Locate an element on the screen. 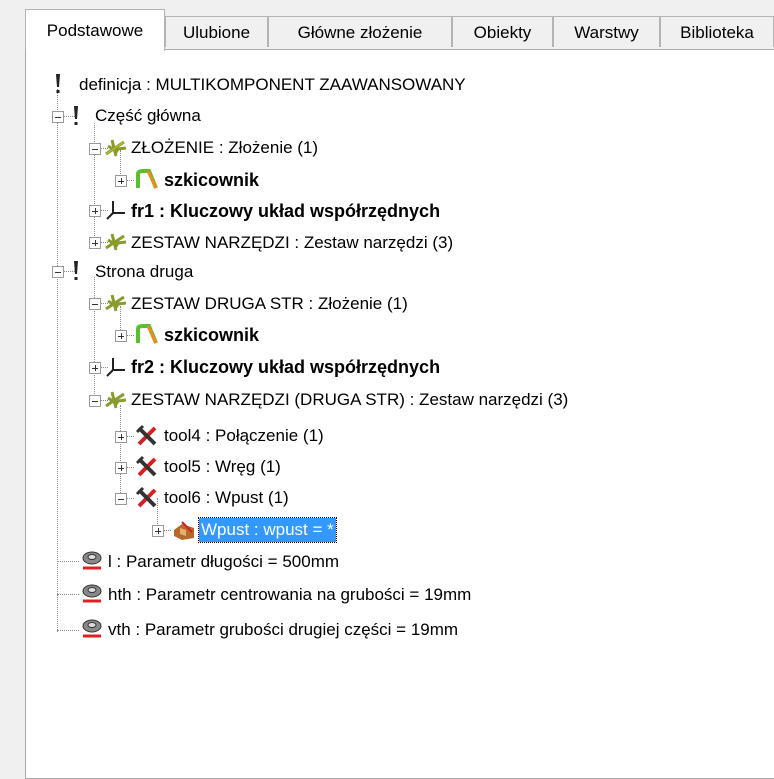 This screenshot has height=779, width=774. tree-item-label: l : Parametr długości = 500mm is located at coordinates (224, 561).